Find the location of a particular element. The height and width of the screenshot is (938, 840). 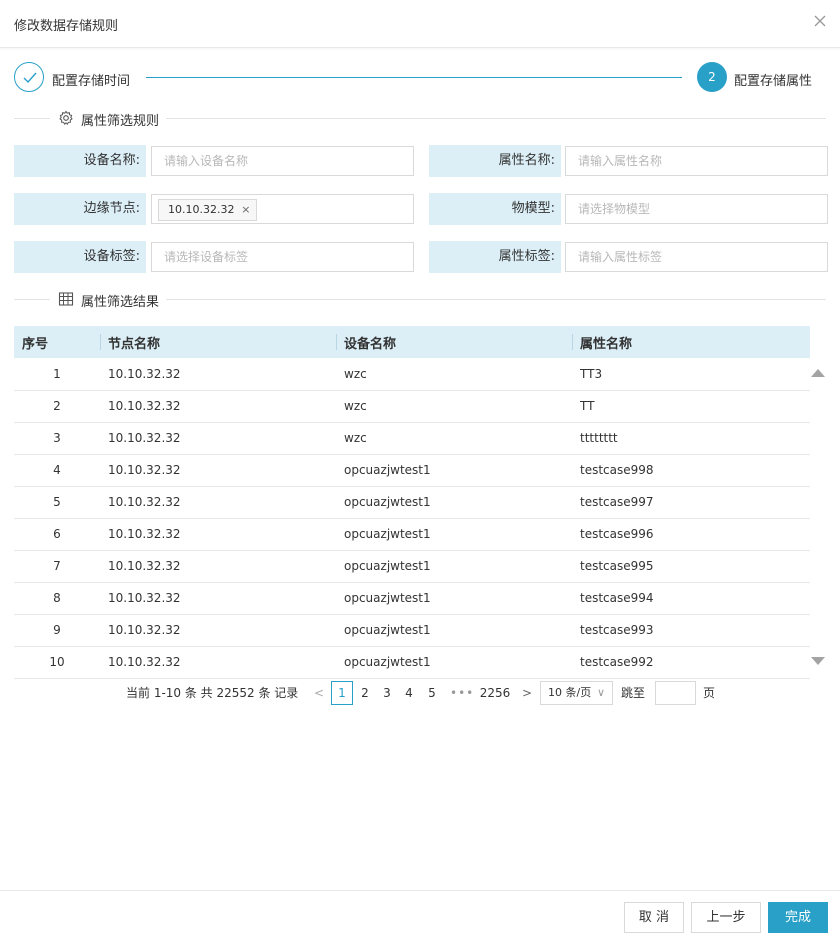

cell-property-name: tttttttt is located at coordinates (691, 438).